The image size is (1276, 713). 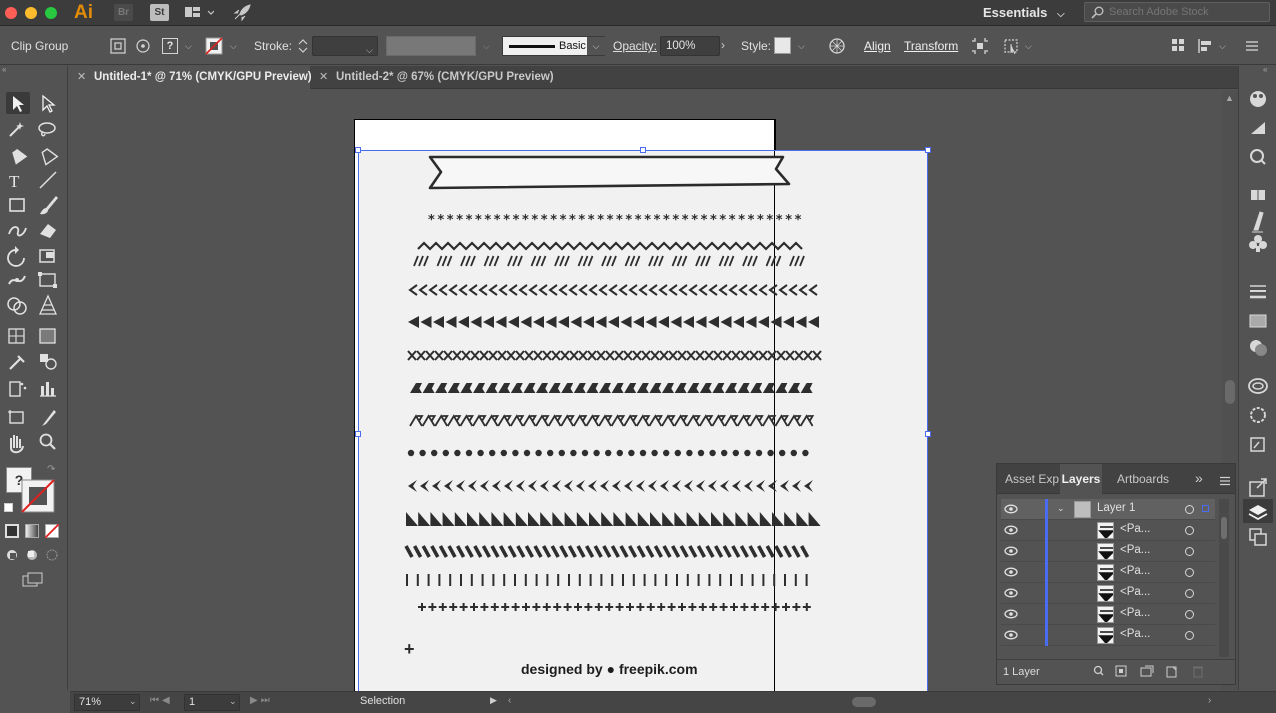 What do you see at coordinates (509, 700) in the screenshot?
I see `scroll-left-arrow-icon: ‹` at bounding box center [509, 700].